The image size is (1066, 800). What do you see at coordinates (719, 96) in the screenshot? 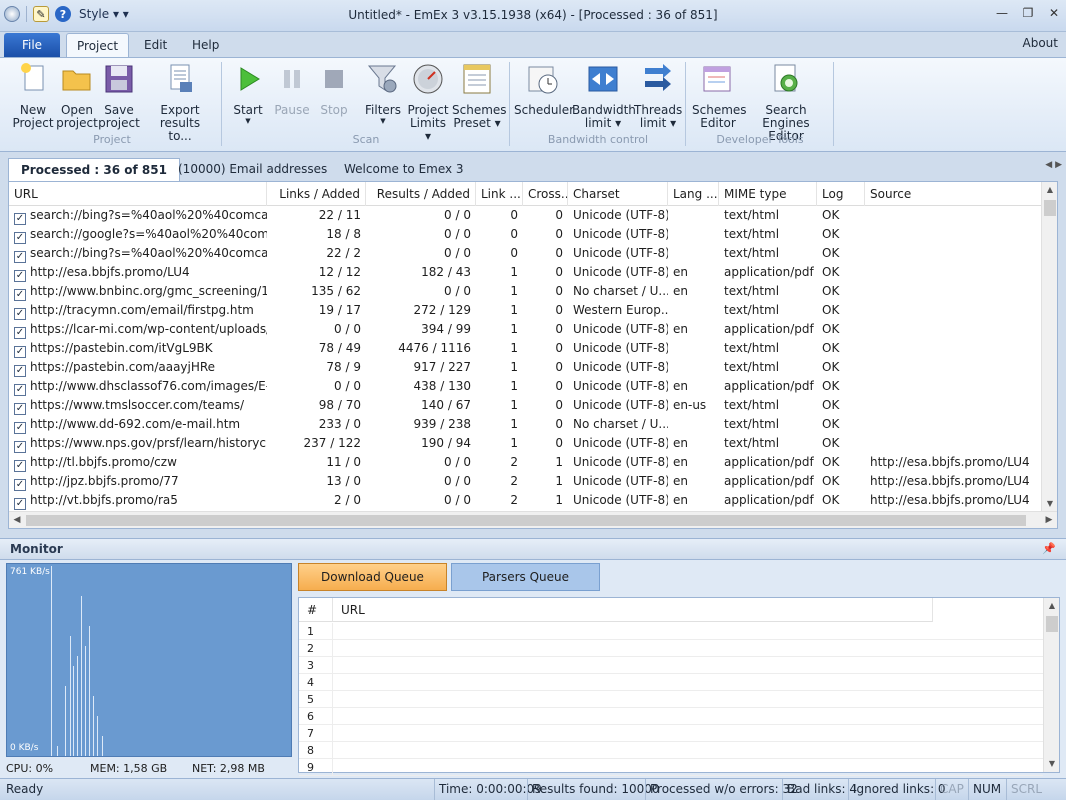
I see `schemes-editor-button: Schemes Editor` at bounding box center [719, 96].